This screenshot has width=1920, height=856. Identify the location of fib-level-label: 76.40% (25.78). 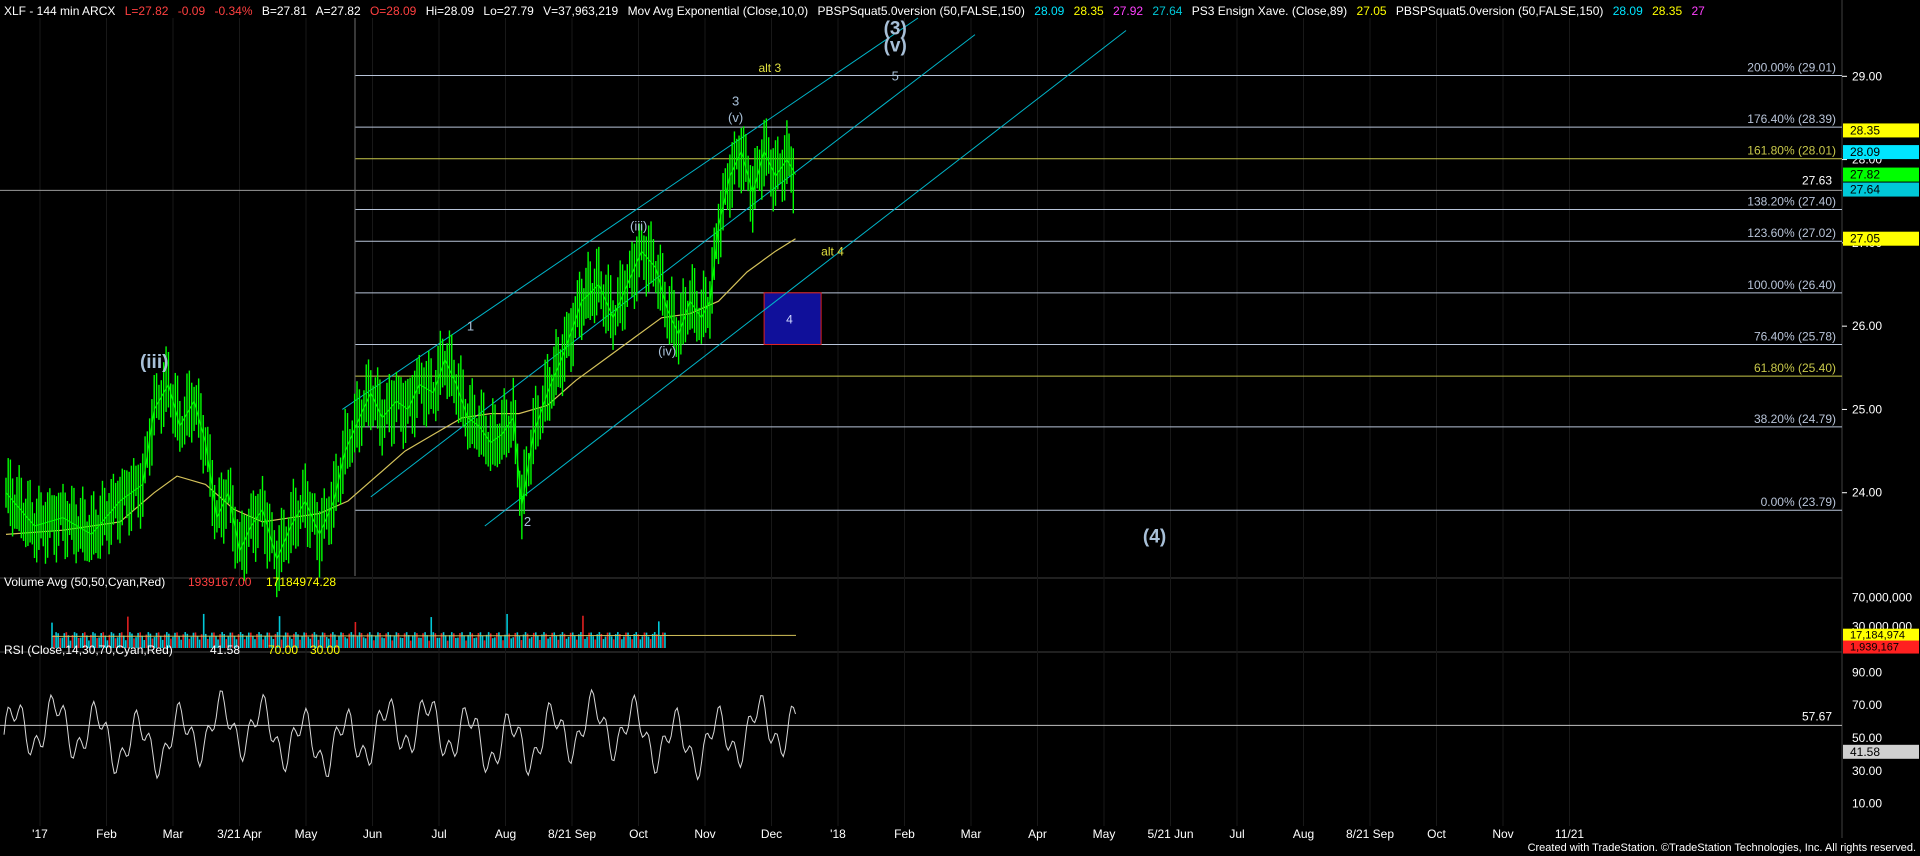
(1795, 336).